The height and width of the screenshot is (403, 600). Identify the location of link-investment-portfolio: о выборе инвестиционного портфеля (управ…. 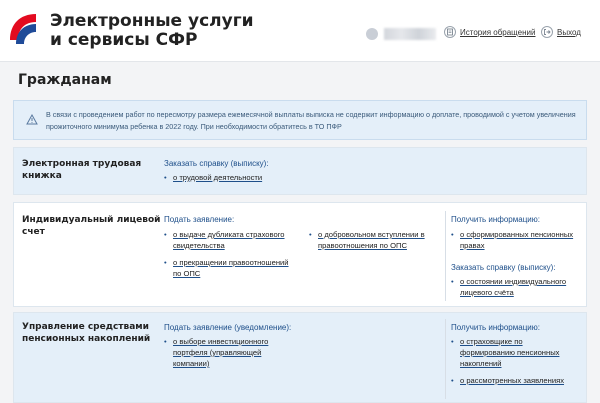
(226, 352).